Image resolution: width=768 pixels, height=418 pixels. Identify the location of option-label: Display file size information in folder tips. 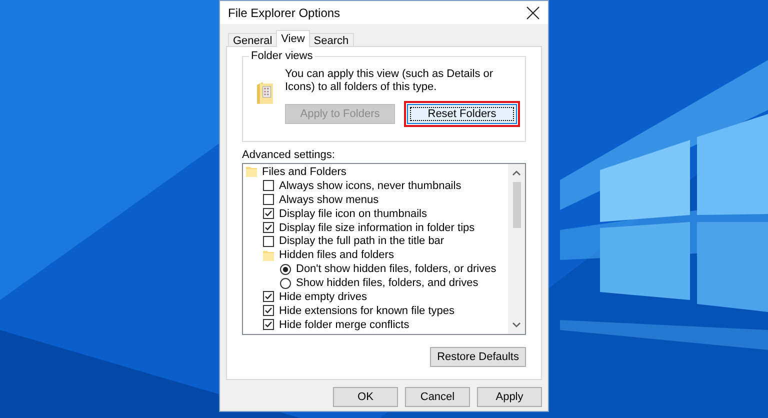
(377, 228).